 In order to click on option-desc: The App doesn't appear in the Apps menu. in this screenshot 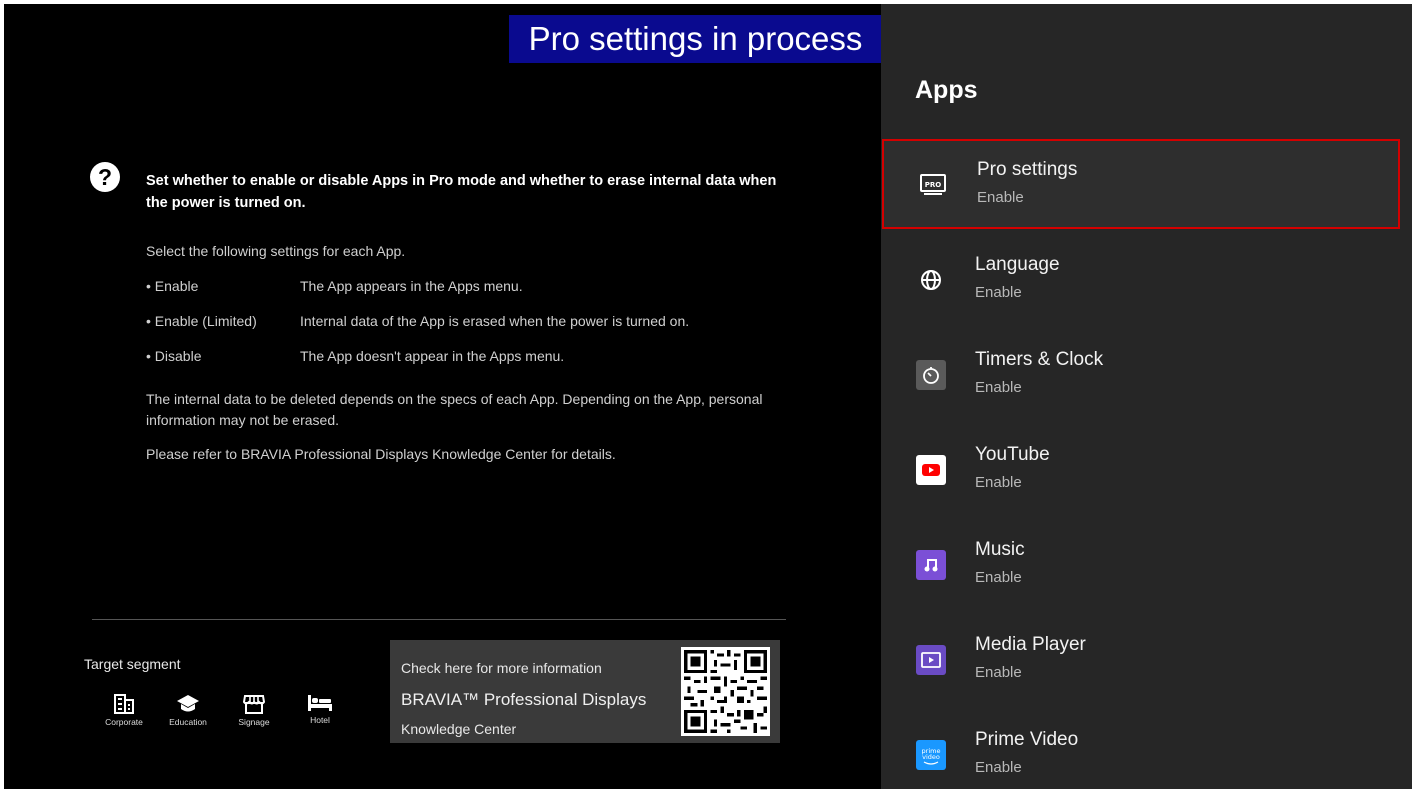, I will do `click(432, 356)`.